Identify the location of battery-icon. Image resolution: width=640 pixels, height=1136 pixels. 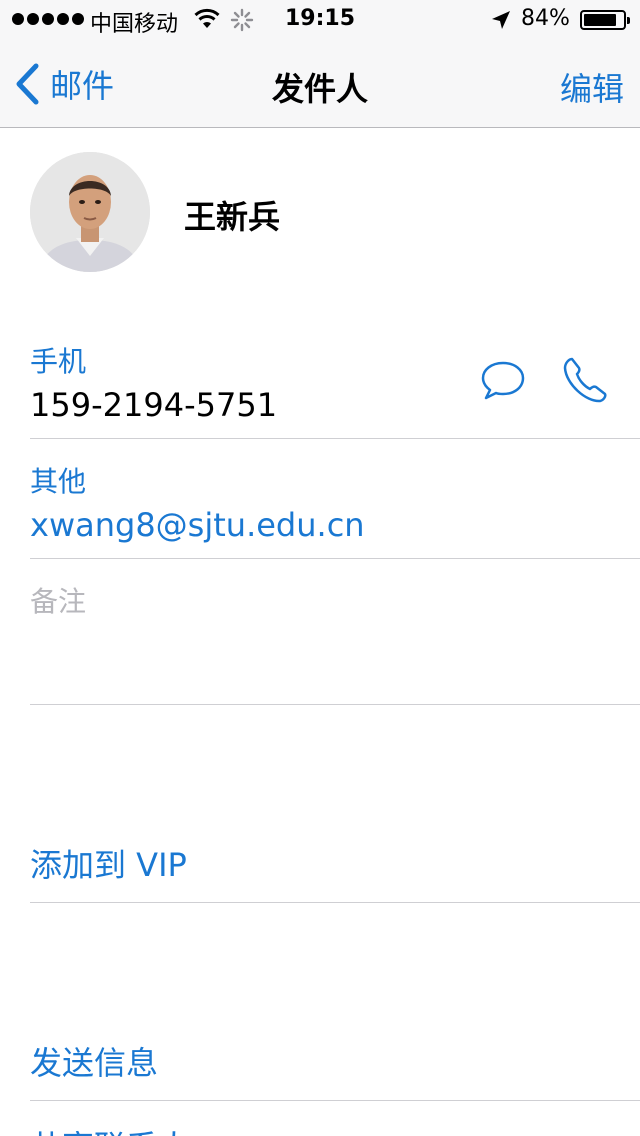
(605, 20).